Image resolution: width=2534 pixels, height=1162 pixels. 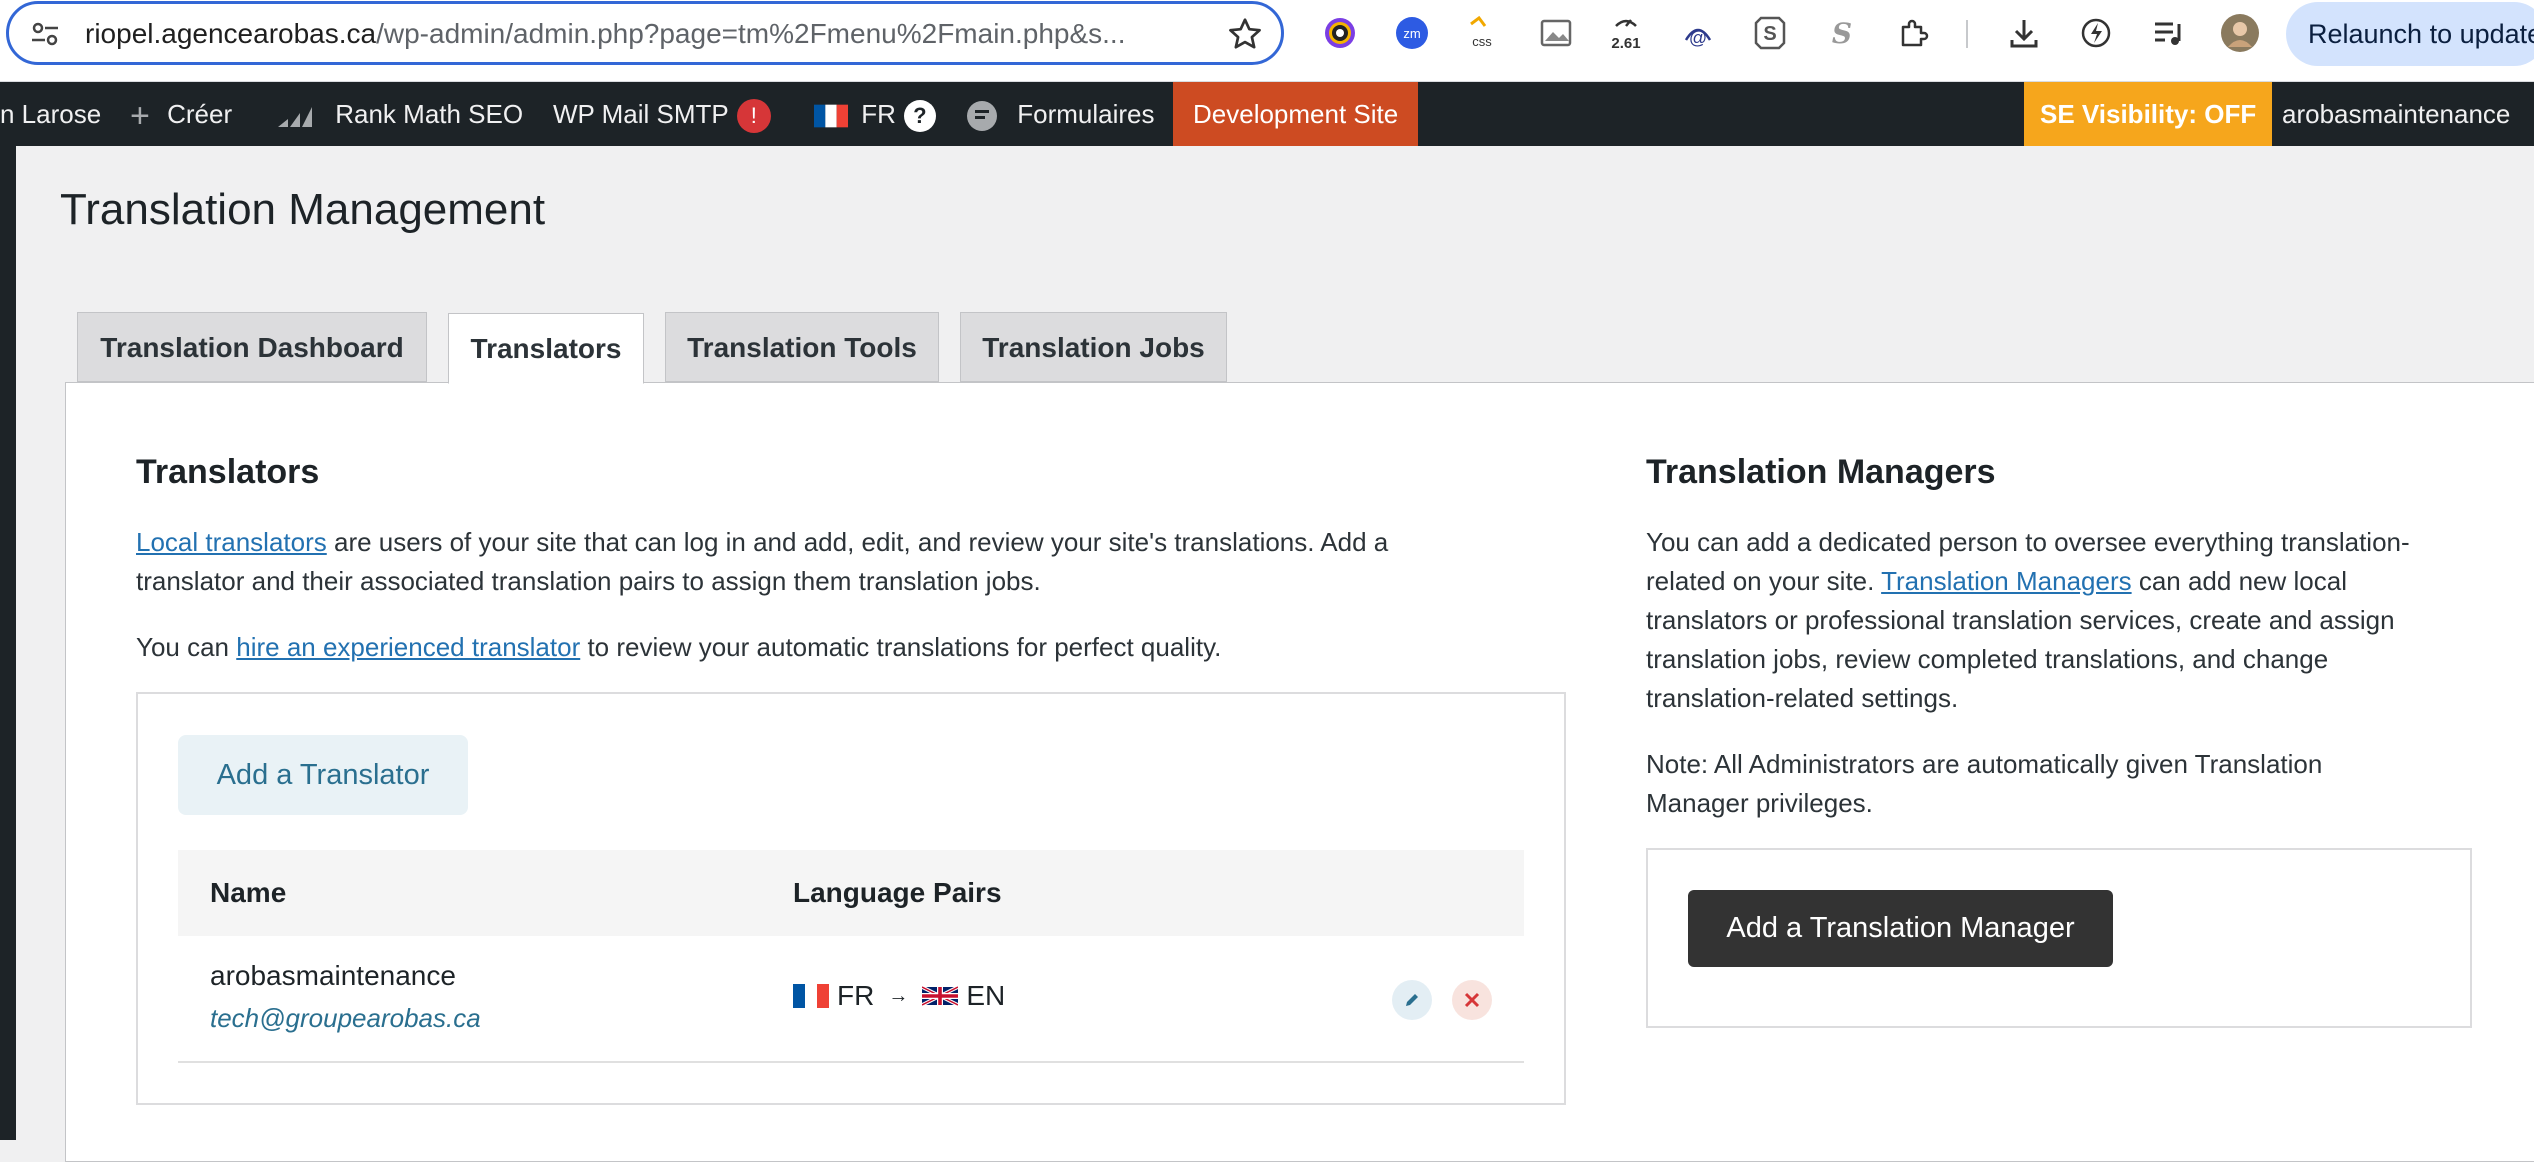 I want to click on managers-line2-suffix: can add new local, so click(x=2239, y=581).